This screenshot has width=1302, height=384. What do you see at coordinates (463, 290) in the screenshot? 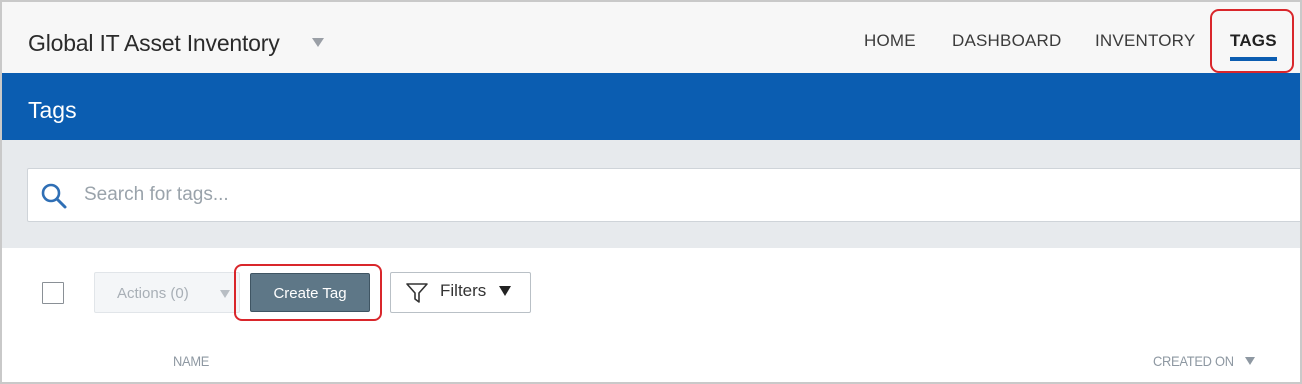
I see `filters-label: Filters` at bounding box center [463, 290].